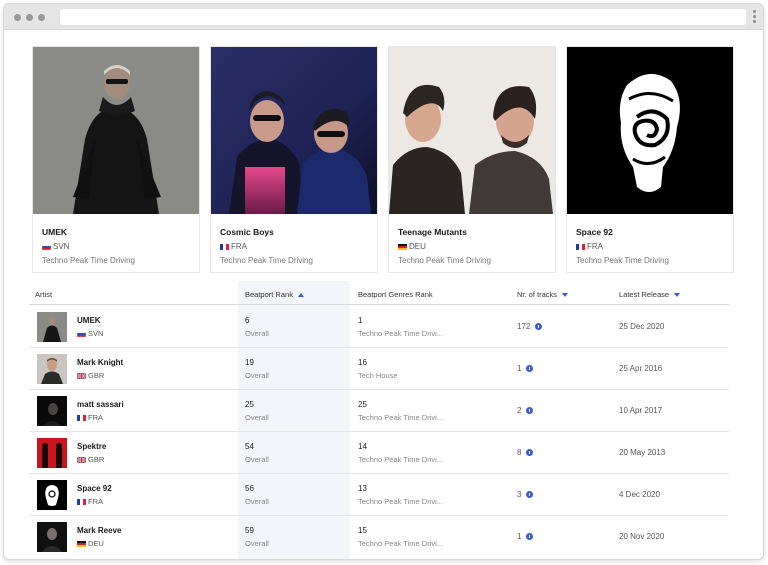 The image size is (768, 565). Describe the element at coordinates (378, 375) in the screenshot. I see `genre-name: Tech House` at that location.